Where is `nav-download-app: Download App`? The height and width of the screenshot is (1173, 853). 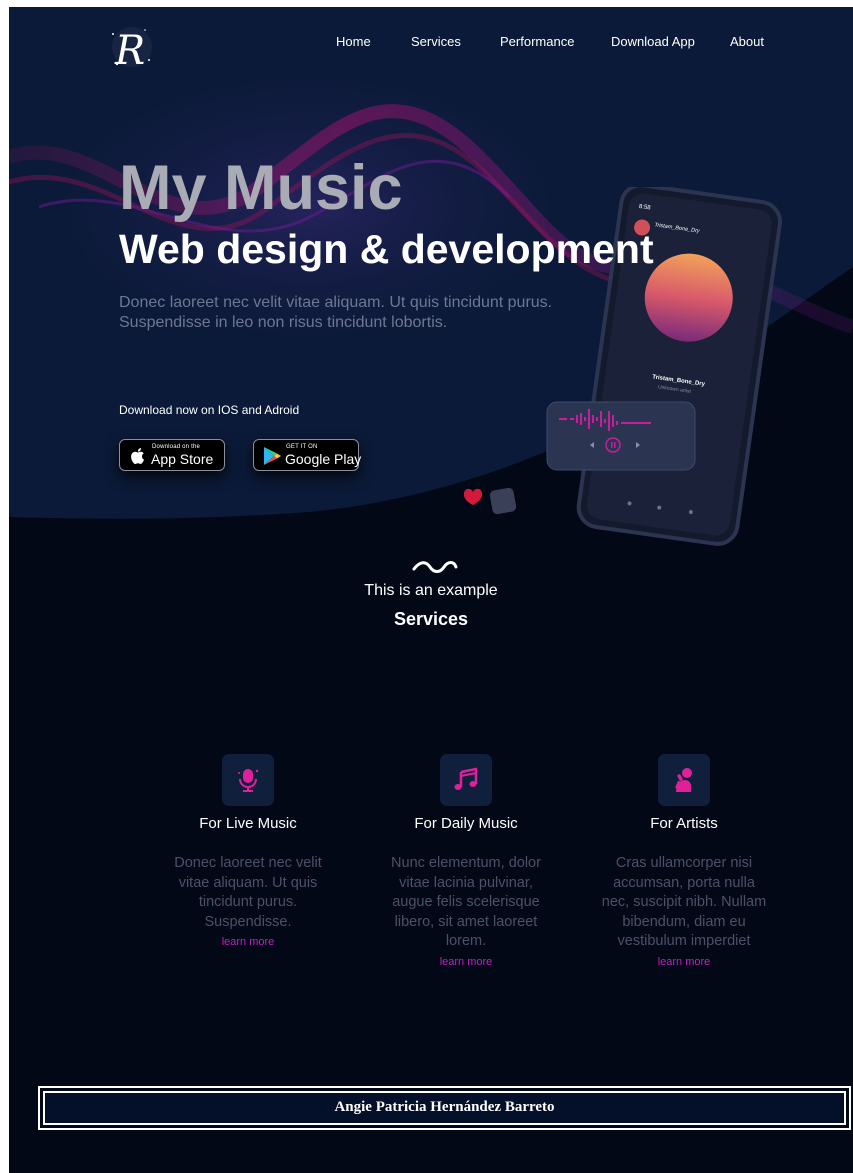
nav-download-app: Download App is located at coordinates (653, 41).